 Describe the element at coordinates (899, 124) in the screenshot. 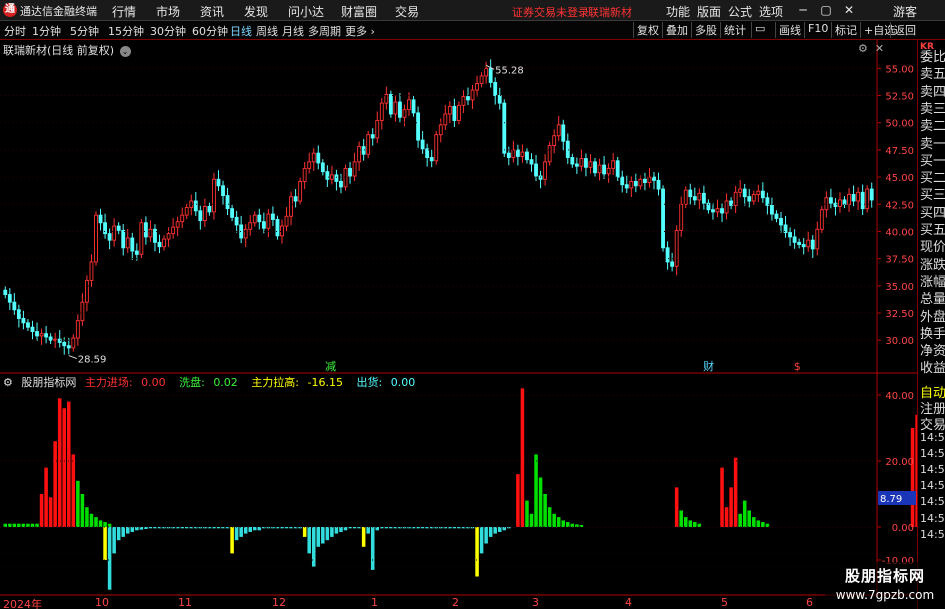

I see `price-tick-label: 50.00` at that location.